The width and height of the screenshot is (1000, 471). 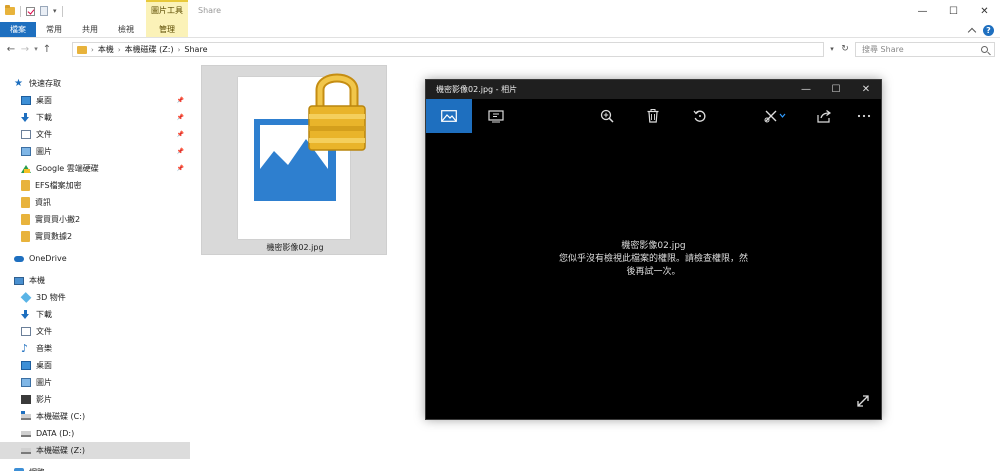 What do you see at coordinates (337, 112) in the screenshot?
I see `lock-icon` at bounding box center [337, 112].